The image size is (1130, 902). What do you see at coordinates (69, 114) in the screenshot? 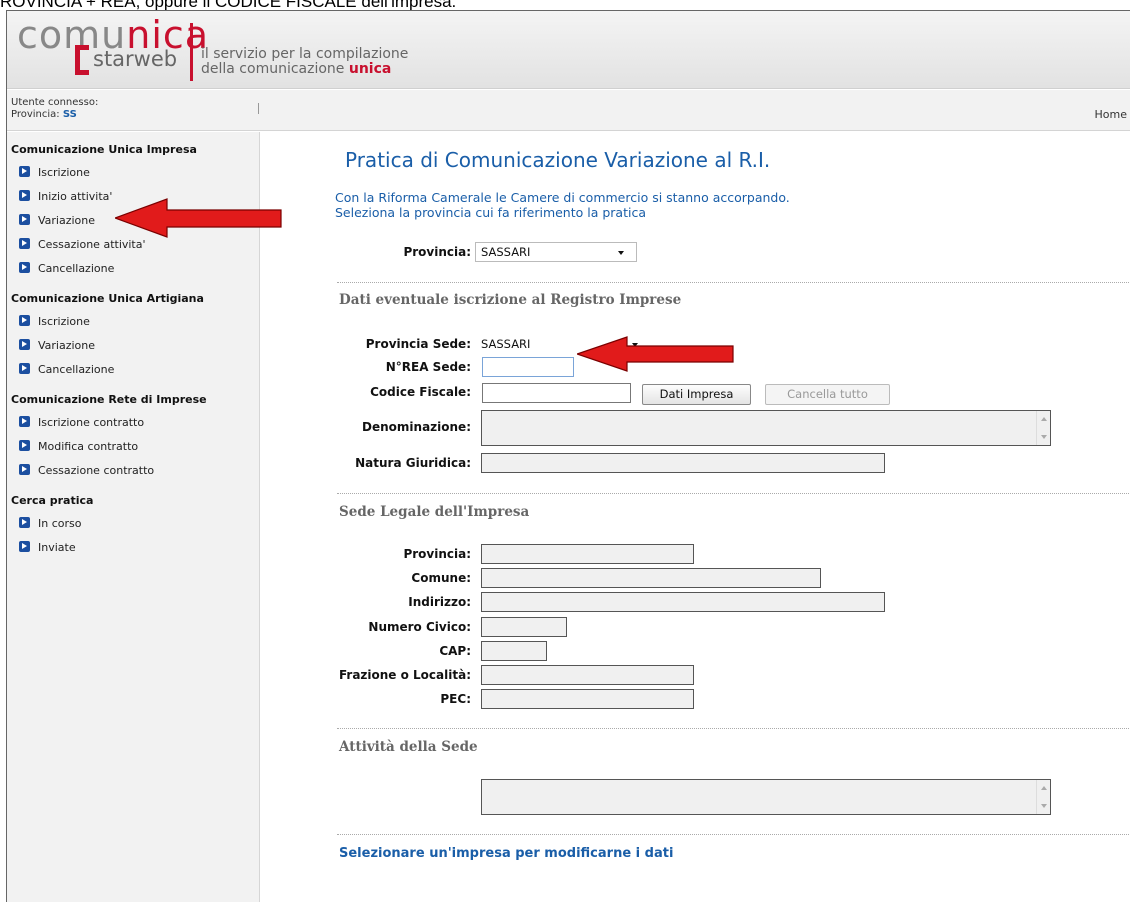
I see `province-value: SS` at bounding box center [69, 114].